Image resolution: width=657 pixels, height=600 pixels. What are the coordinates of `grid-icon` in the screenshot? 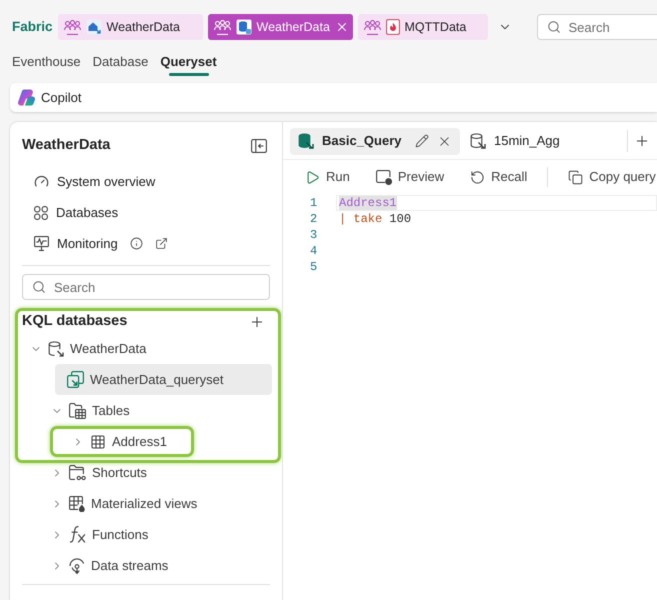 It's located at (41, 213).